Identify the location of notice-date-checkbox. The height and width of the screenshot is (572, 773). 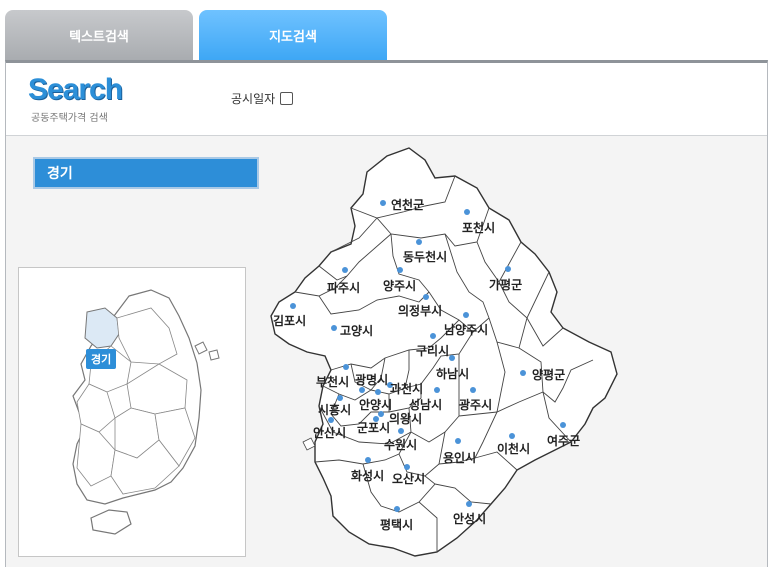
(287, 98).